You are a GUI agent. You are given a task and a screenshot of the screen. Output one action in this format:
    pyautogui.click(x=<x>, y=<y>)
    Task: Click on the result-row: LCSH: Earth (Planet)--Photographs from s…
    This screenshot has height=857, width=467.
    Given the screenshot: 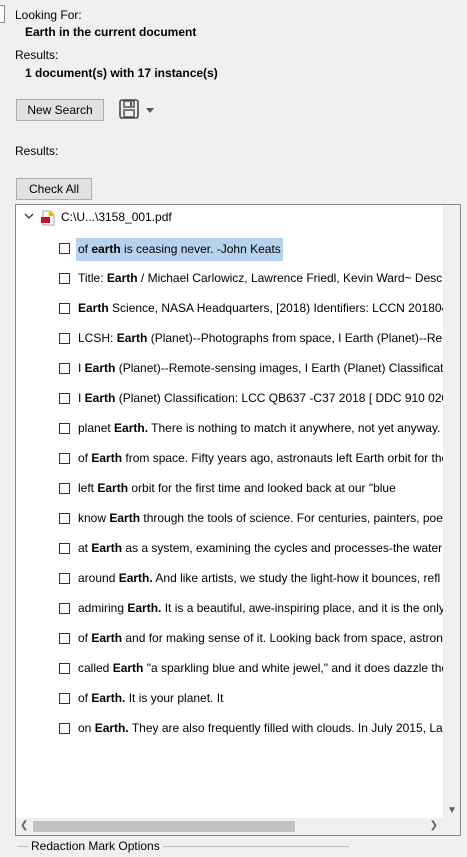 What is the action you would take?
    pyautogui.click(x=238, y=339)
    